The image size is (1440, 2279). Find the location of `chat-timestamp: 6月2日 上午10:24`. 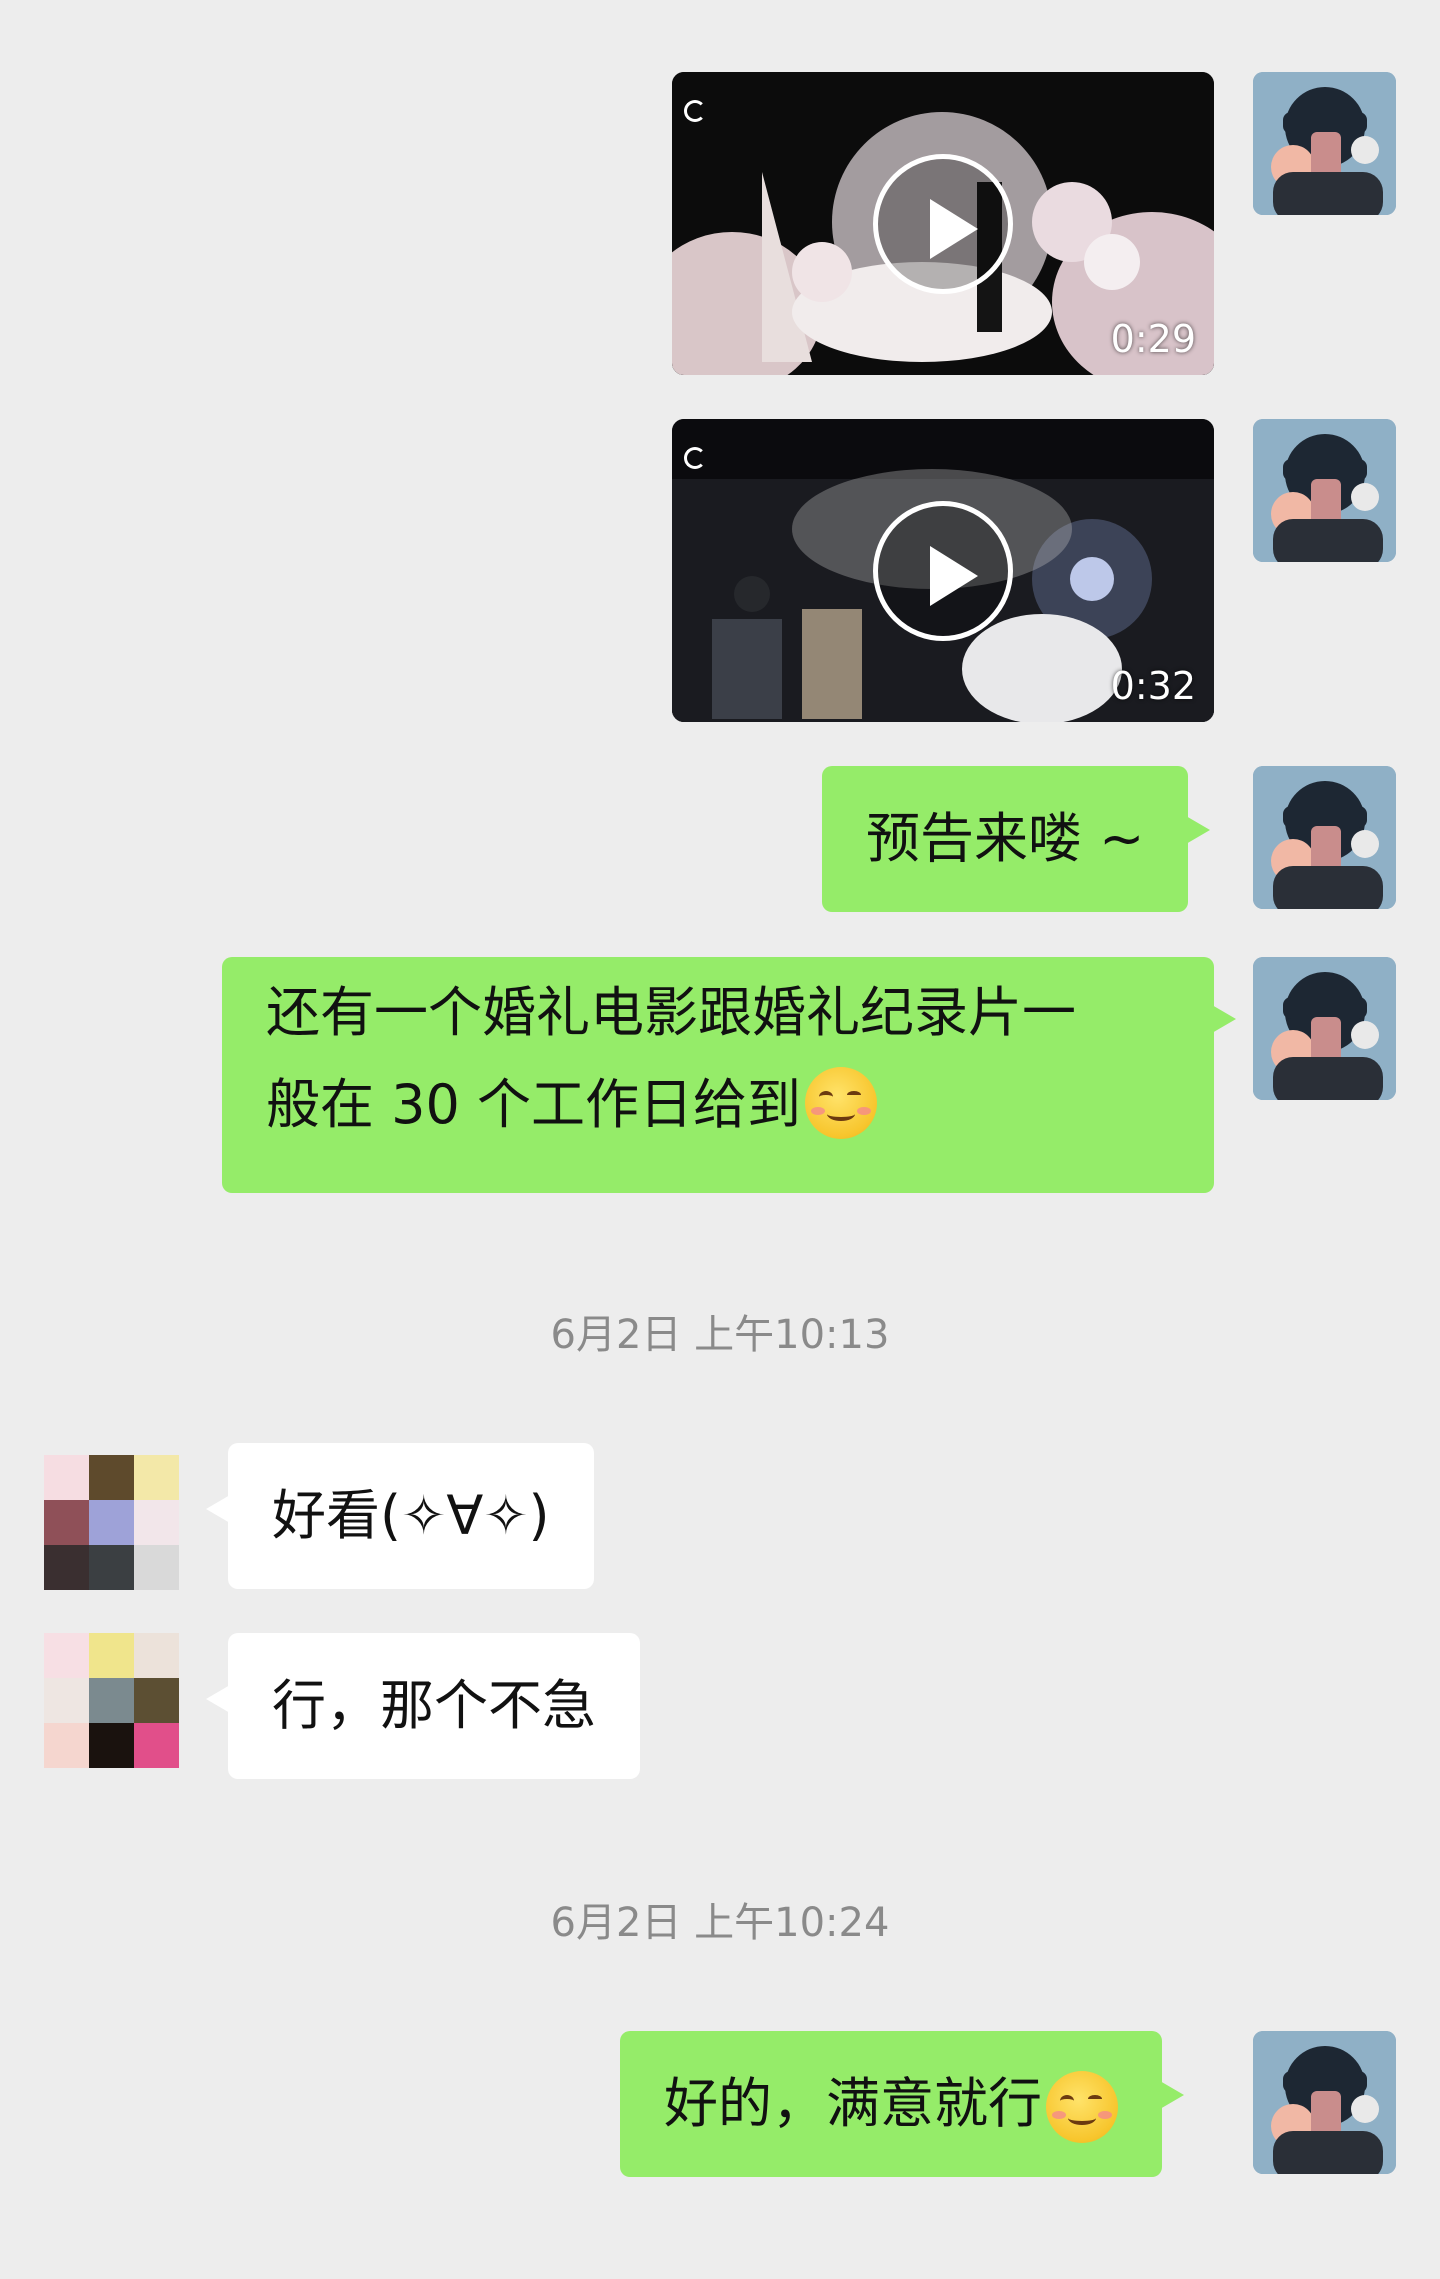

chat-timestamp: 6月2日 上午10:24 is located at coordinates (720, 1923).